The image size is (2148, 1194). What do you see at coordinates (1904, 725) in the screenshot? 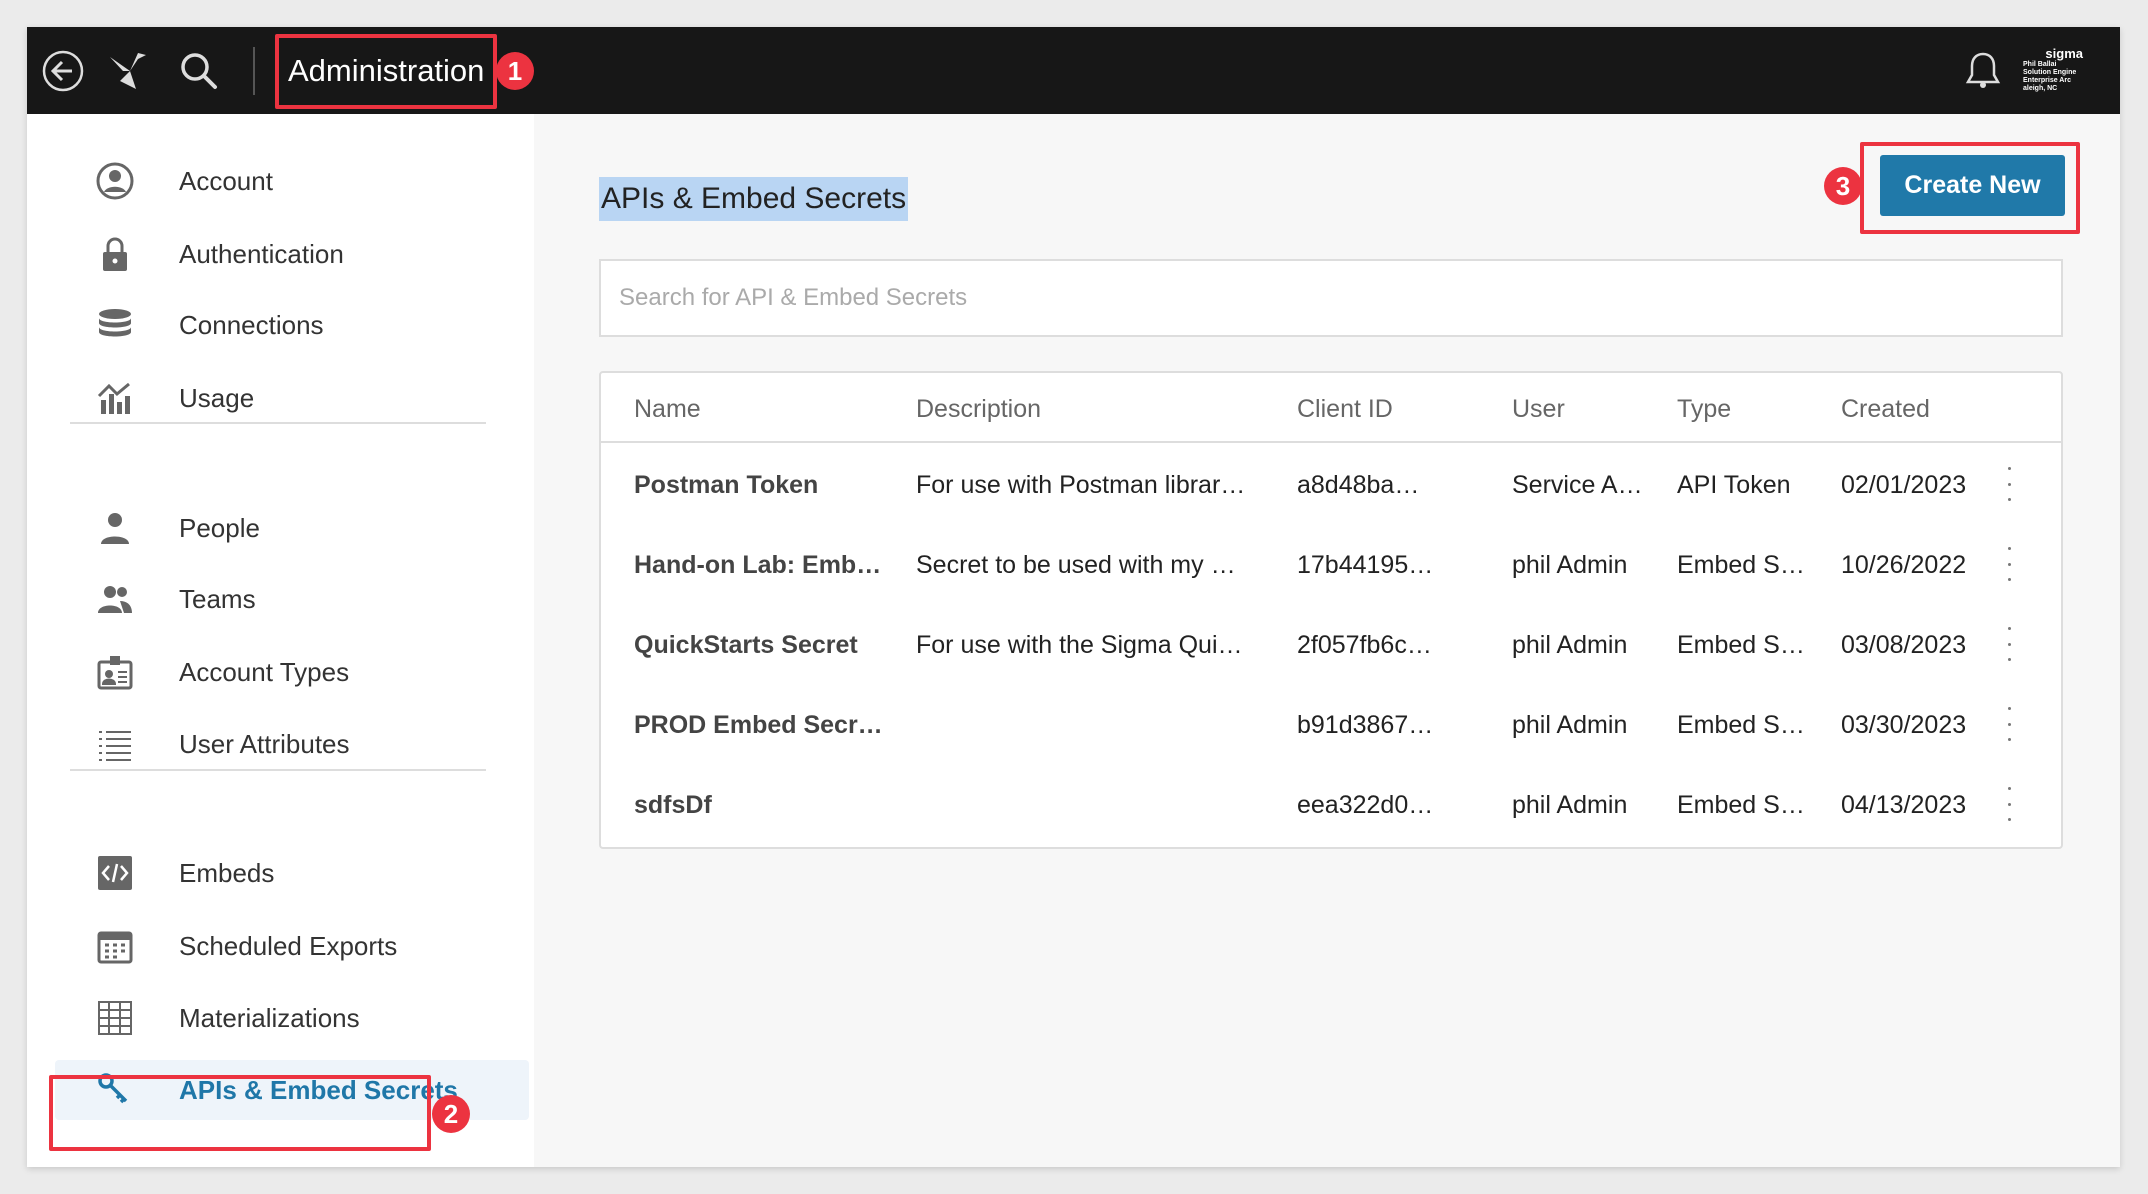
I see `cell-created: 03/30/2023` at bounding box center [1904, 725].